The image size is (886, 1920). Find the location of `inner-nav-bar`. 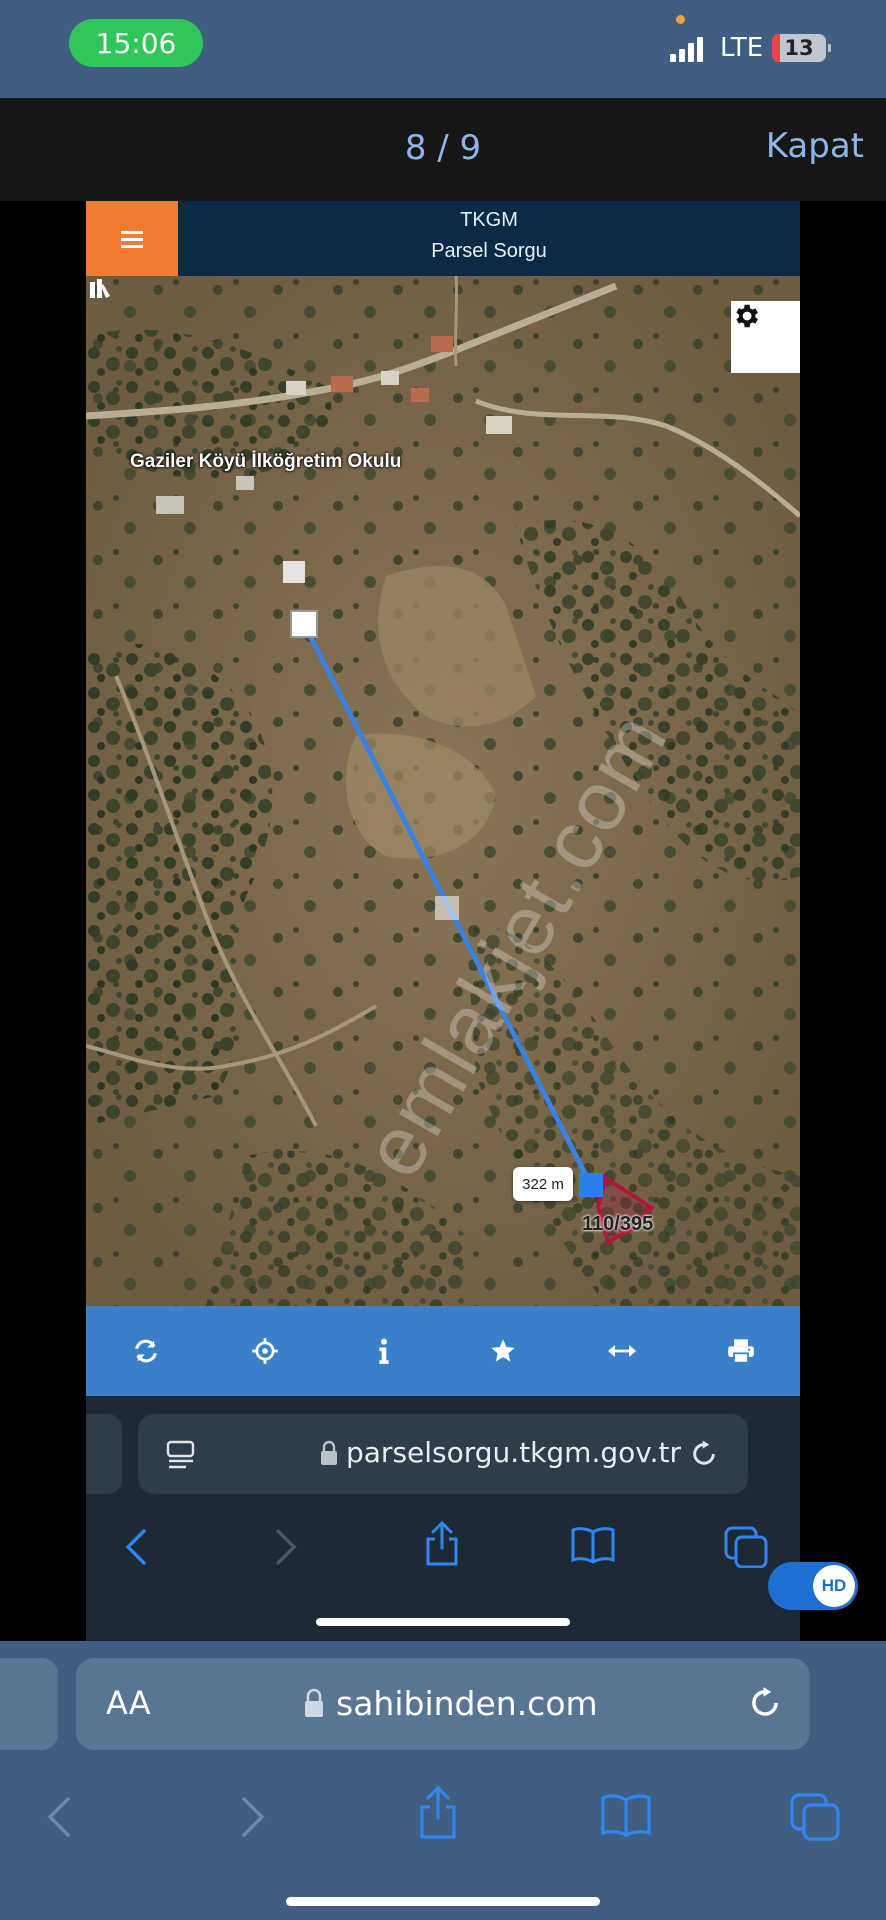

inner-nav-bar is located at coordinates (443, 1549).